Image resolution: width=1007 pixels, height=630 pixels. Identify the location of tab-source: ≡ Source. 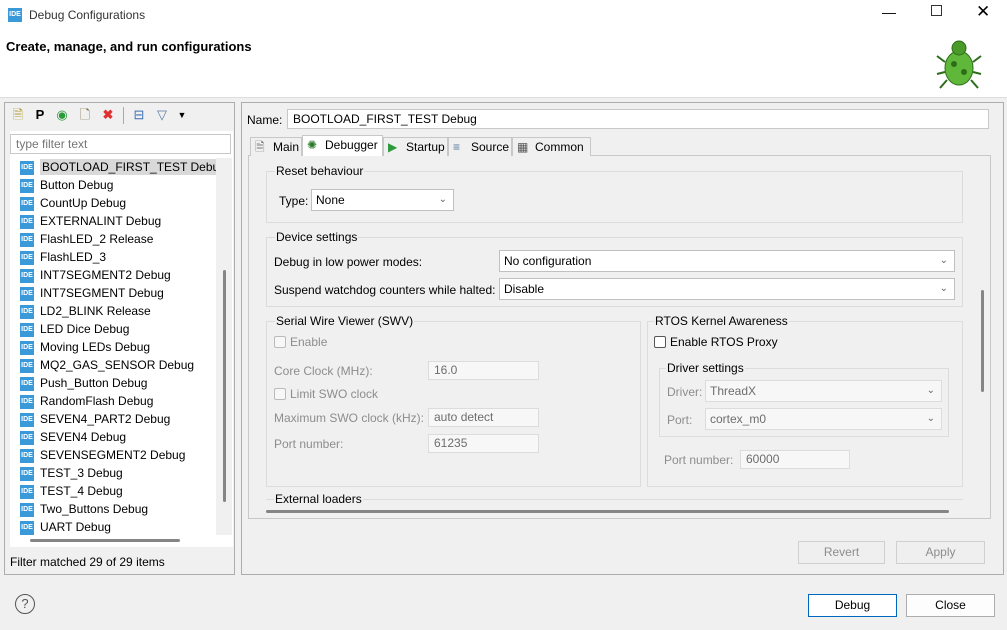
(480, 146).